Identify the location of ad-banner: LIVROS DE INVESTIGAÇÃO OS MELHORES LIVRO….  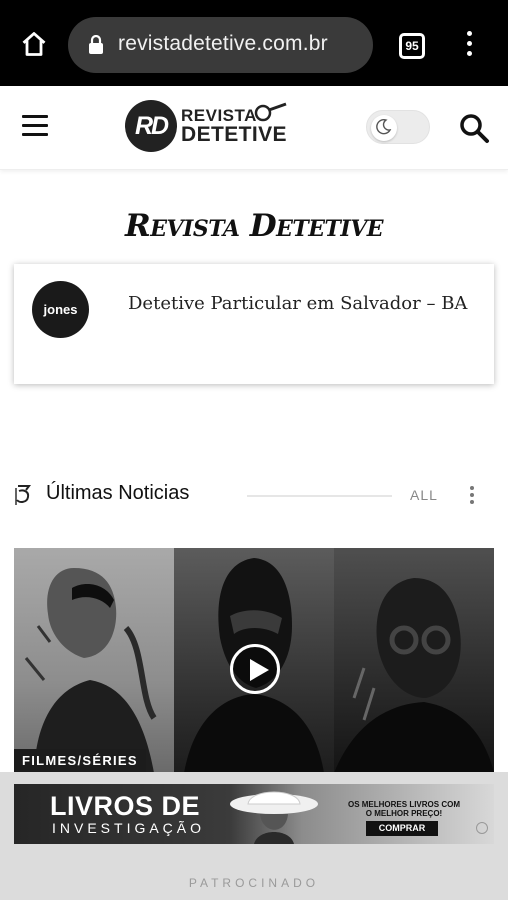
(254, 814).